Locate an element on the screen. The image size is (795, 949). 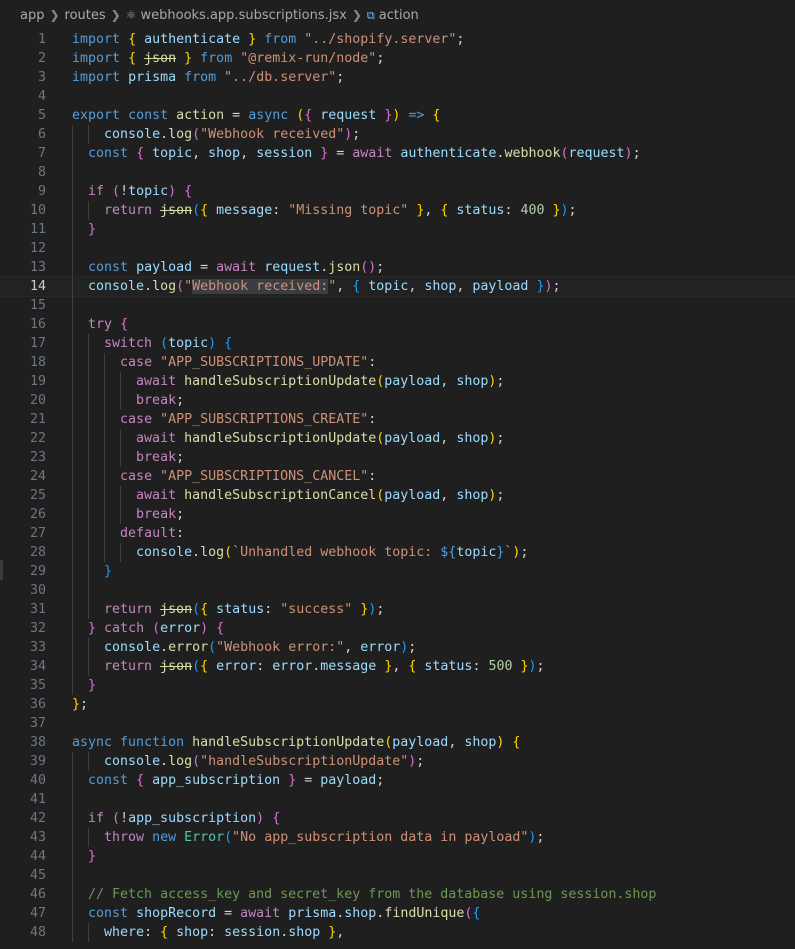
code-line: 48 where: { shop: session.shop }, is located at coordinates (397, 932).